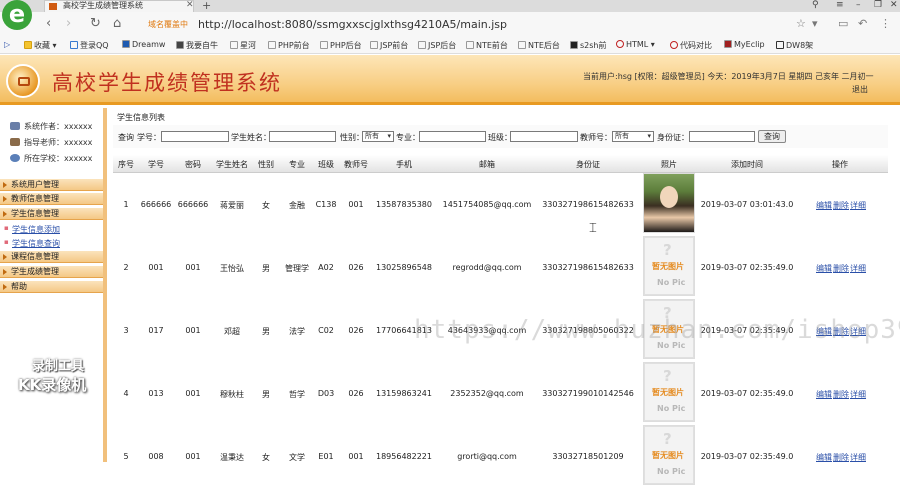 Image resolution: width=900 pixels, height=488 pixels. What do you see at coordinates (487, 45) in the screenshot?
I see `bookmark-item: NTE前台` at bounding box center [487, 45].